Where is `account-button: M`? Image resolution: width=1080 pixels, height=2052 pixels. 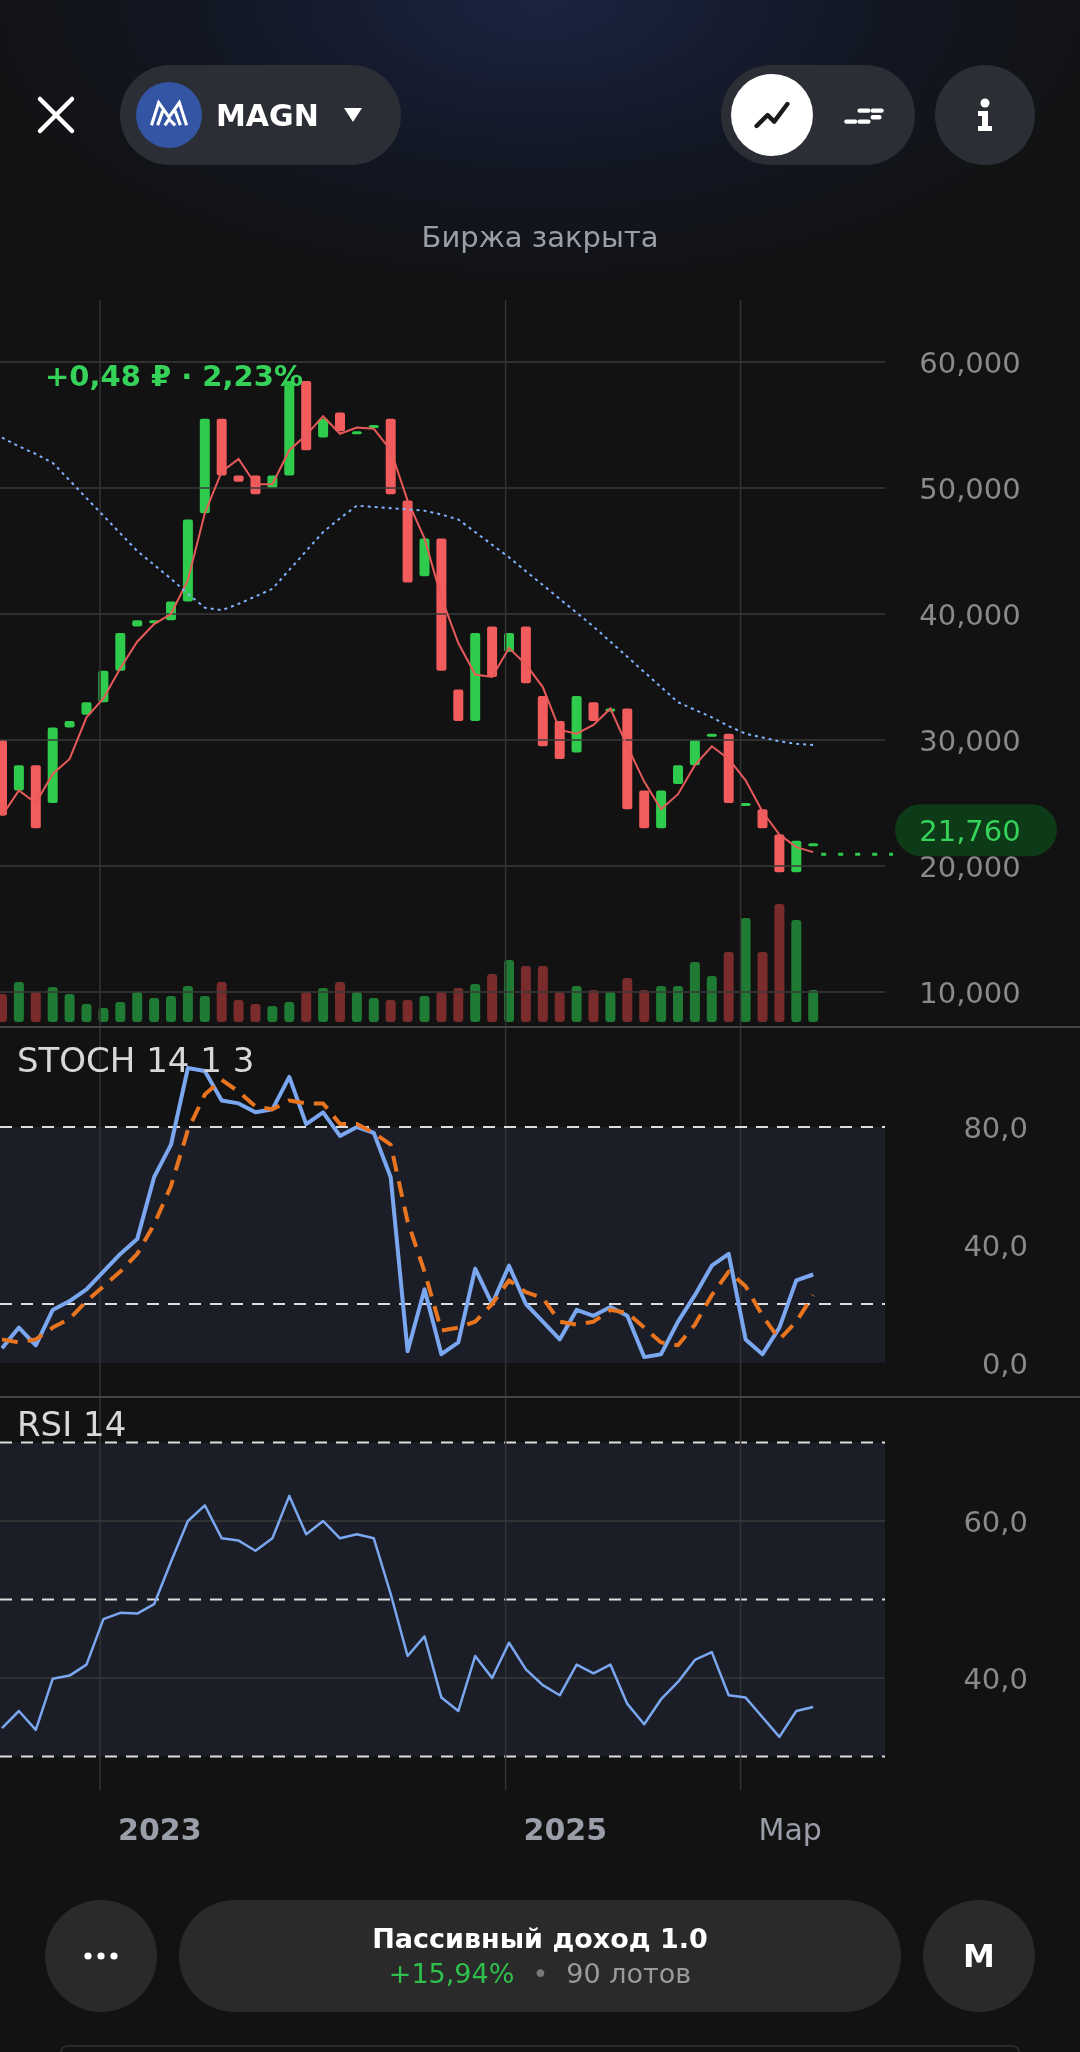 account-button: M is located at coordinates (979, 1956).